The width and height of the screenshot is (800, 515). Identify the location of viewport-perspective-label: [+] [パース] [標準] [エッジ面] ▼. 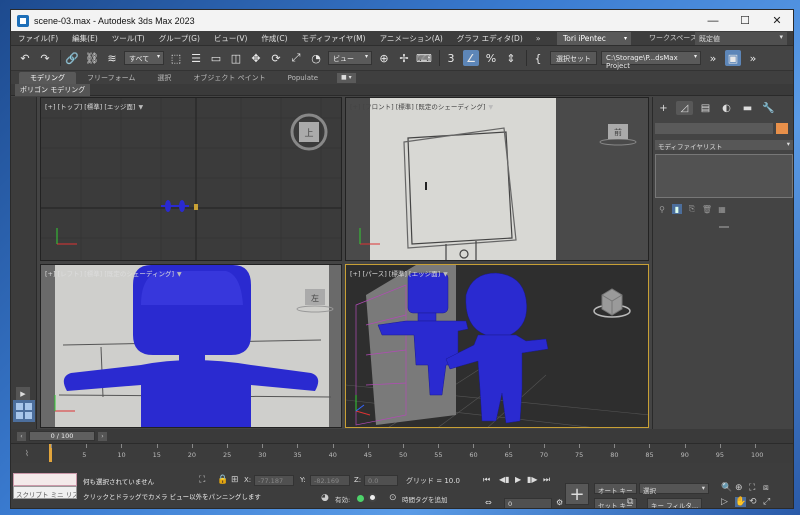
(399, 273).